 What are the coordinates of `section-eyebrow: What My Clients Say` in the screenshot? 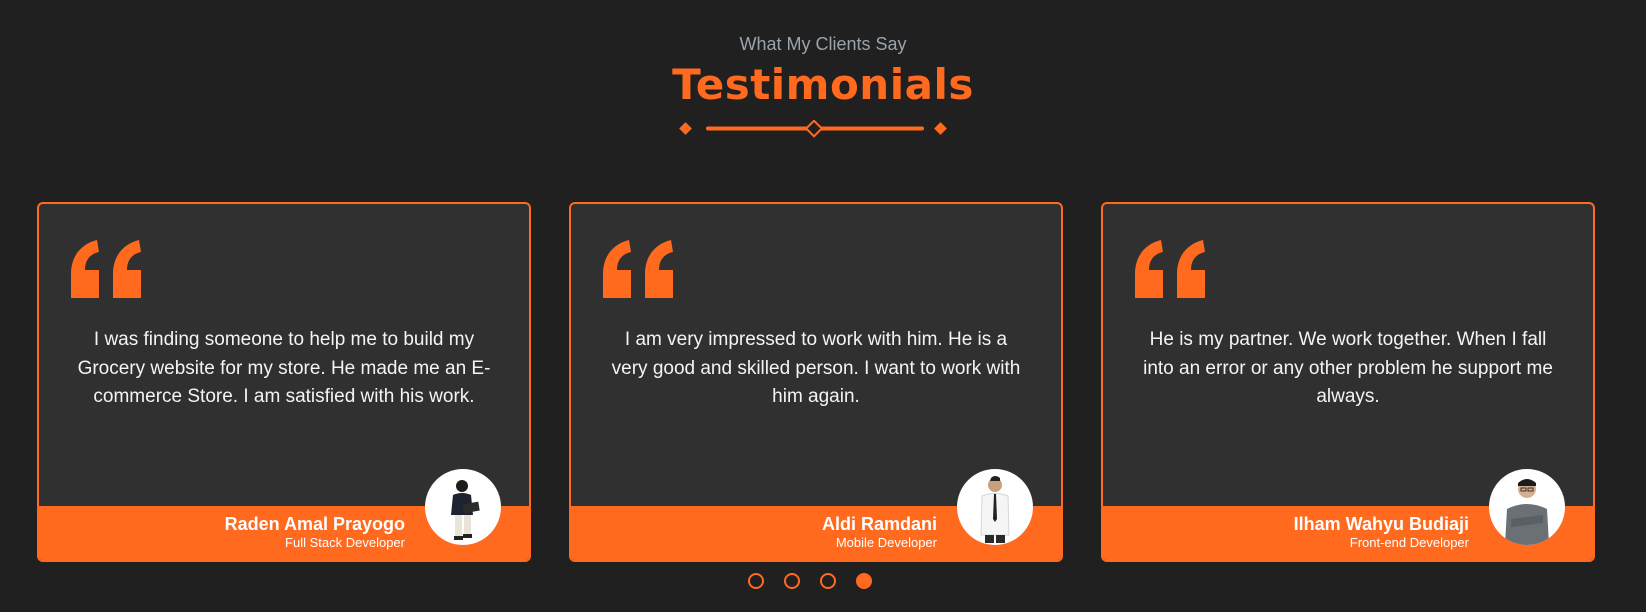 It's located at (823, 44).